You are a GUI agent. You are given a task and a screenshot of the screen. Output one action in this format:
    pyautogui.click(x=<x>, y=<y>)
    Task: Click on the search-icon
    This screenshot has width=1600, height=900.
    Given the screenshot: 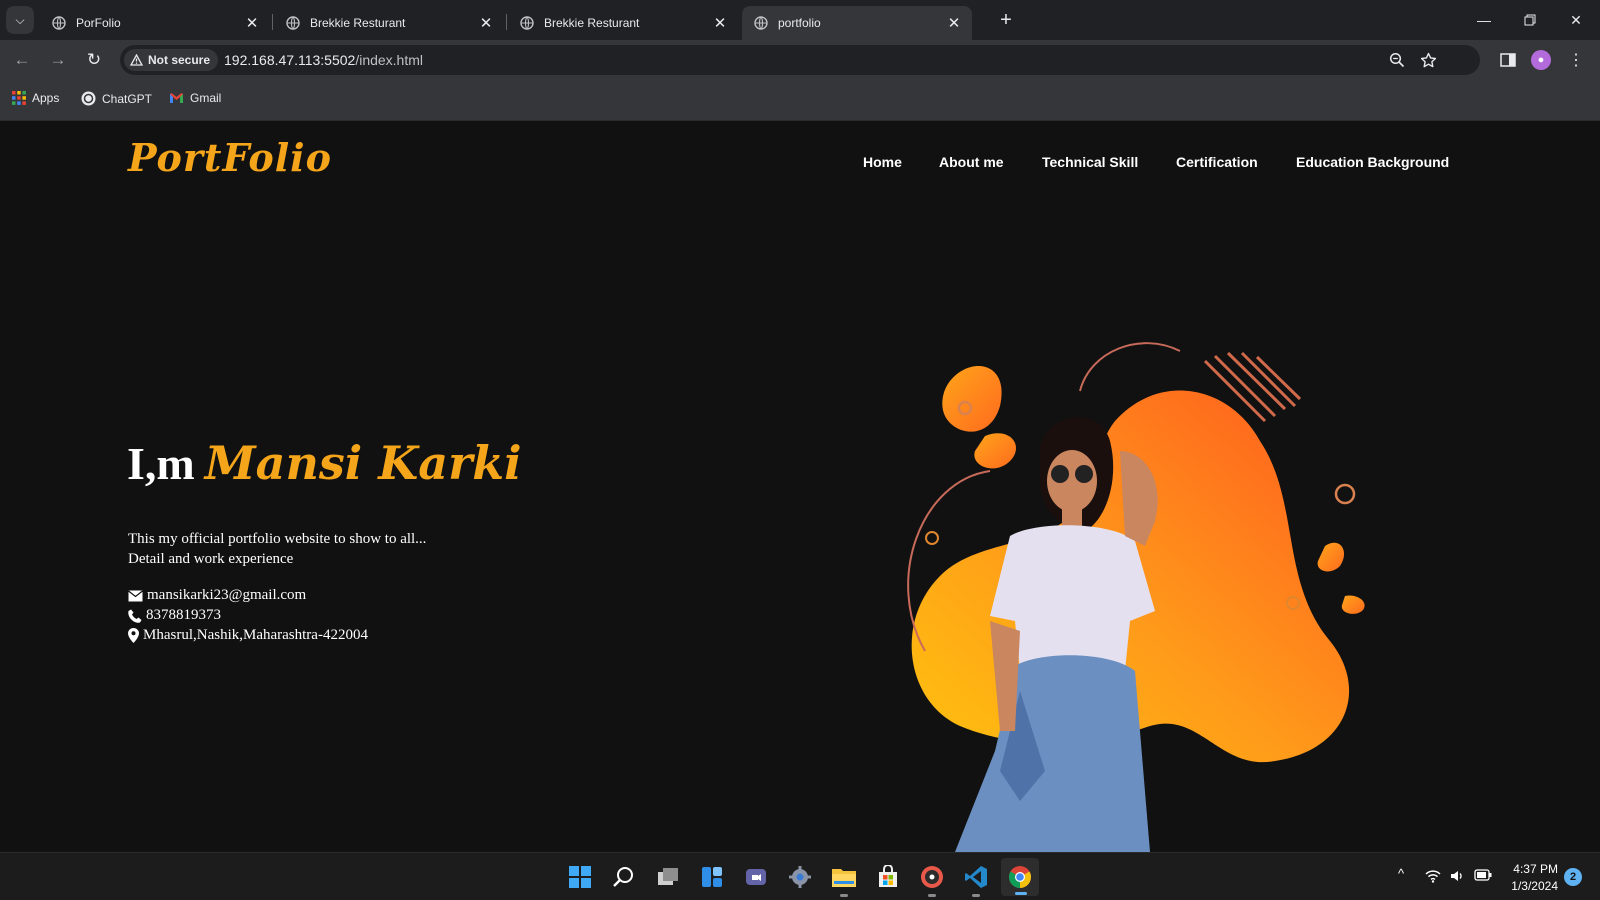 What is the action you would take?
    pyautogui.click(x=623, y=877)
    